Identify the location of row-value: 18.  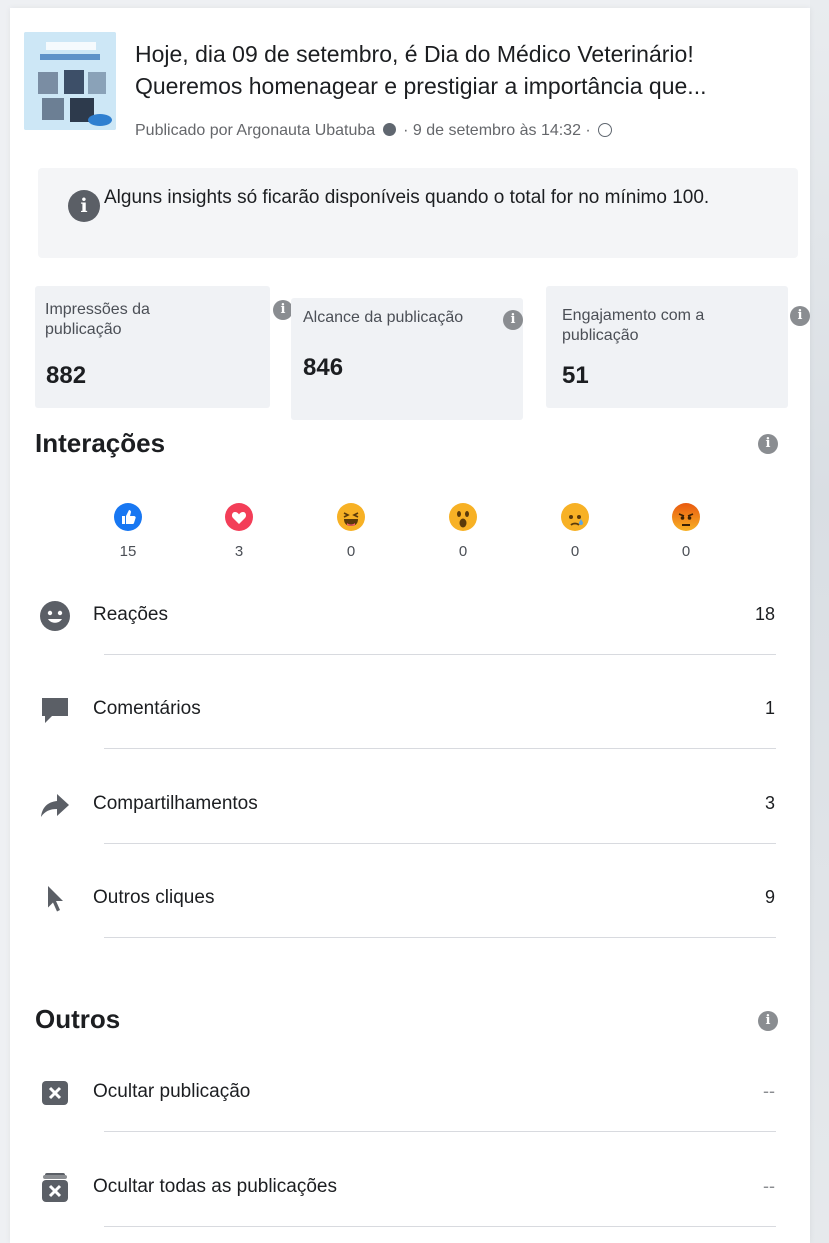
(764, 614).